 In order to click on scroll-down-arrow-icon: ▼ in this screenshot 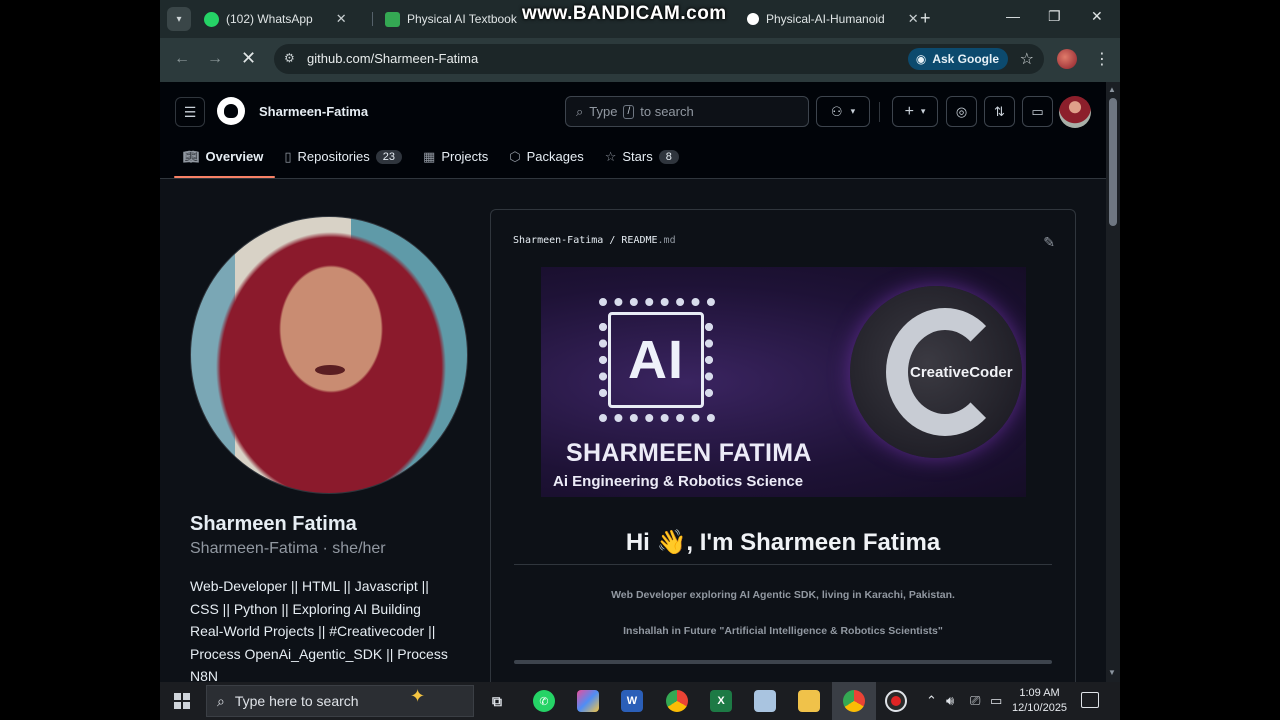, I will do `click(1112, 672)`.